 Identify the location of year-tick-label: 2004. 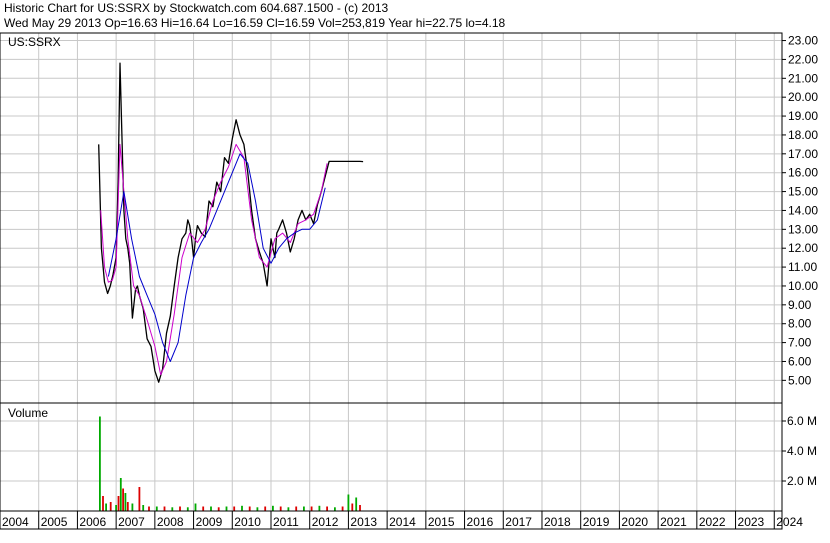
(15, 522).